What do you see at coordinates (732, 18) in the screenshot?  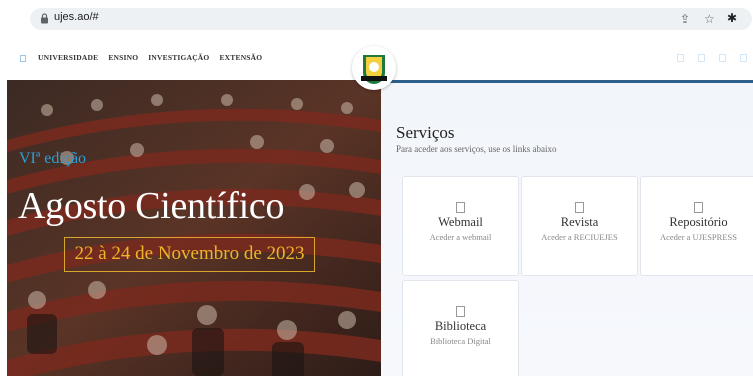 I see `extensions-icon: ✱` at bounding box center [732, 18].